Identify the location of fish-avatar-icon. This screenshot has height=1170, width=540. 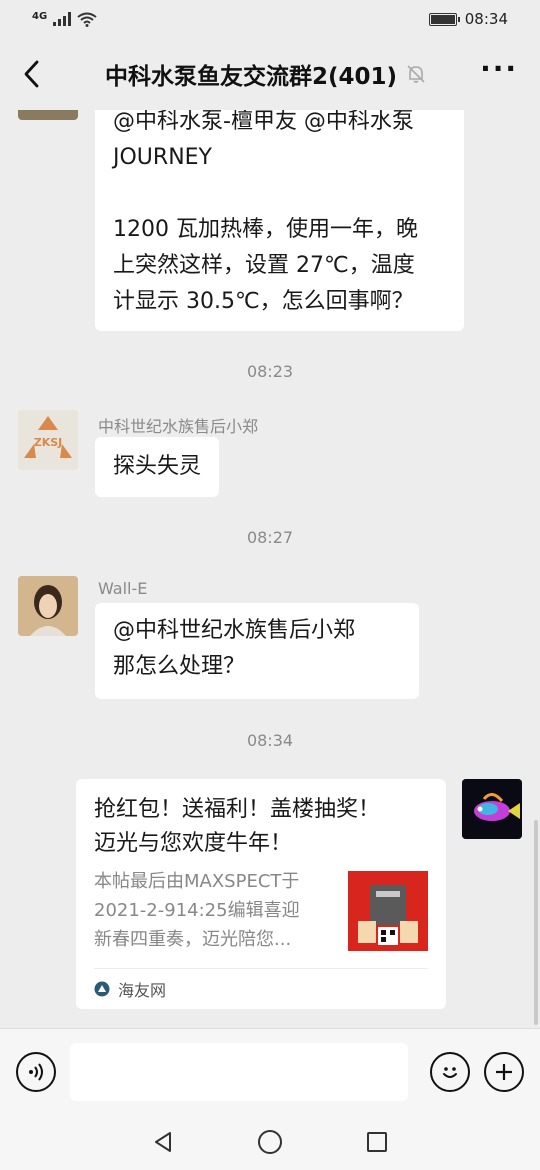
(492, 809).